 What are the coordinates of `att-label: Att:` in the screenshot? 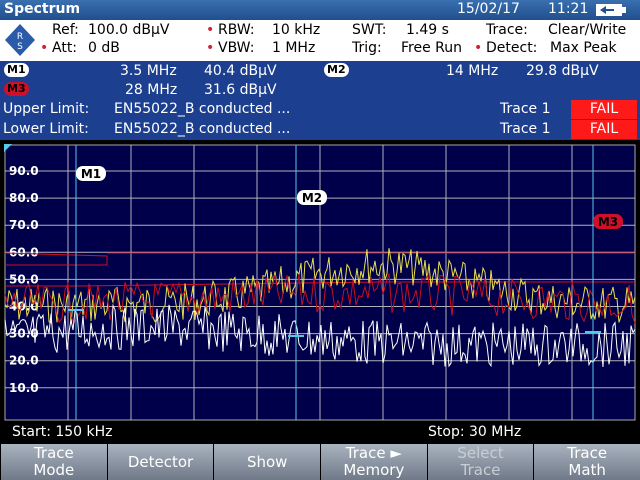 It's located at (65, 48).